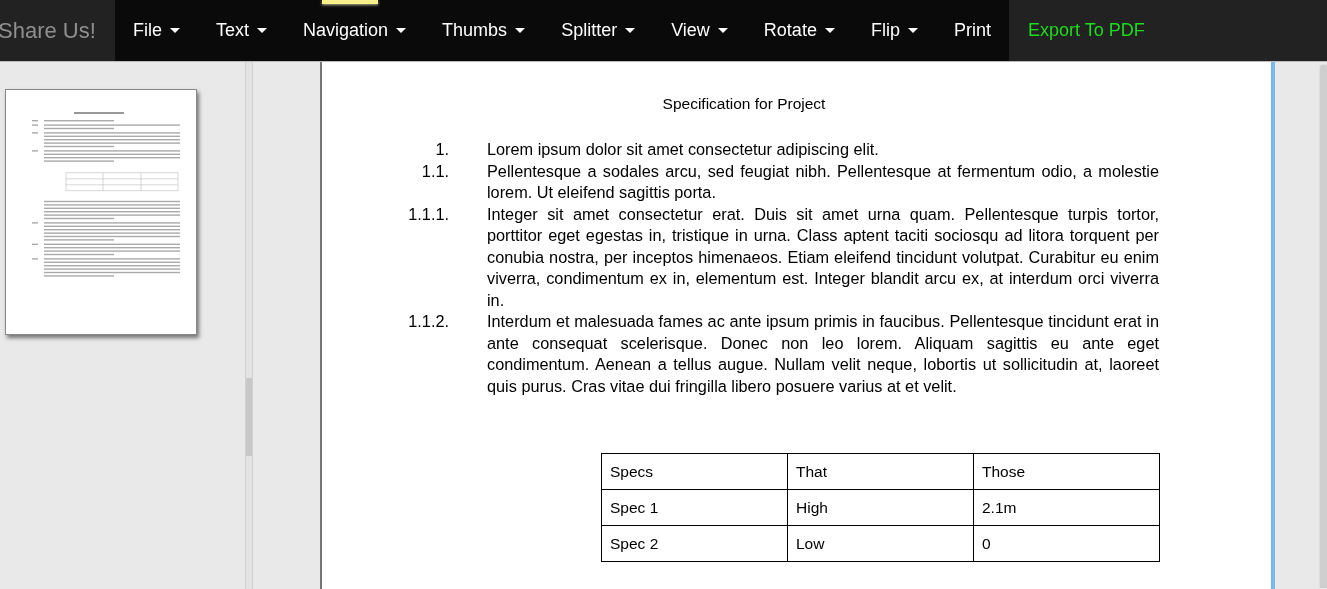 This screenshot has height=589, width=1327. Describe the element at coordinates (428, 322) in the screenshot. I see `list-number: 1.1.2.` at that location.